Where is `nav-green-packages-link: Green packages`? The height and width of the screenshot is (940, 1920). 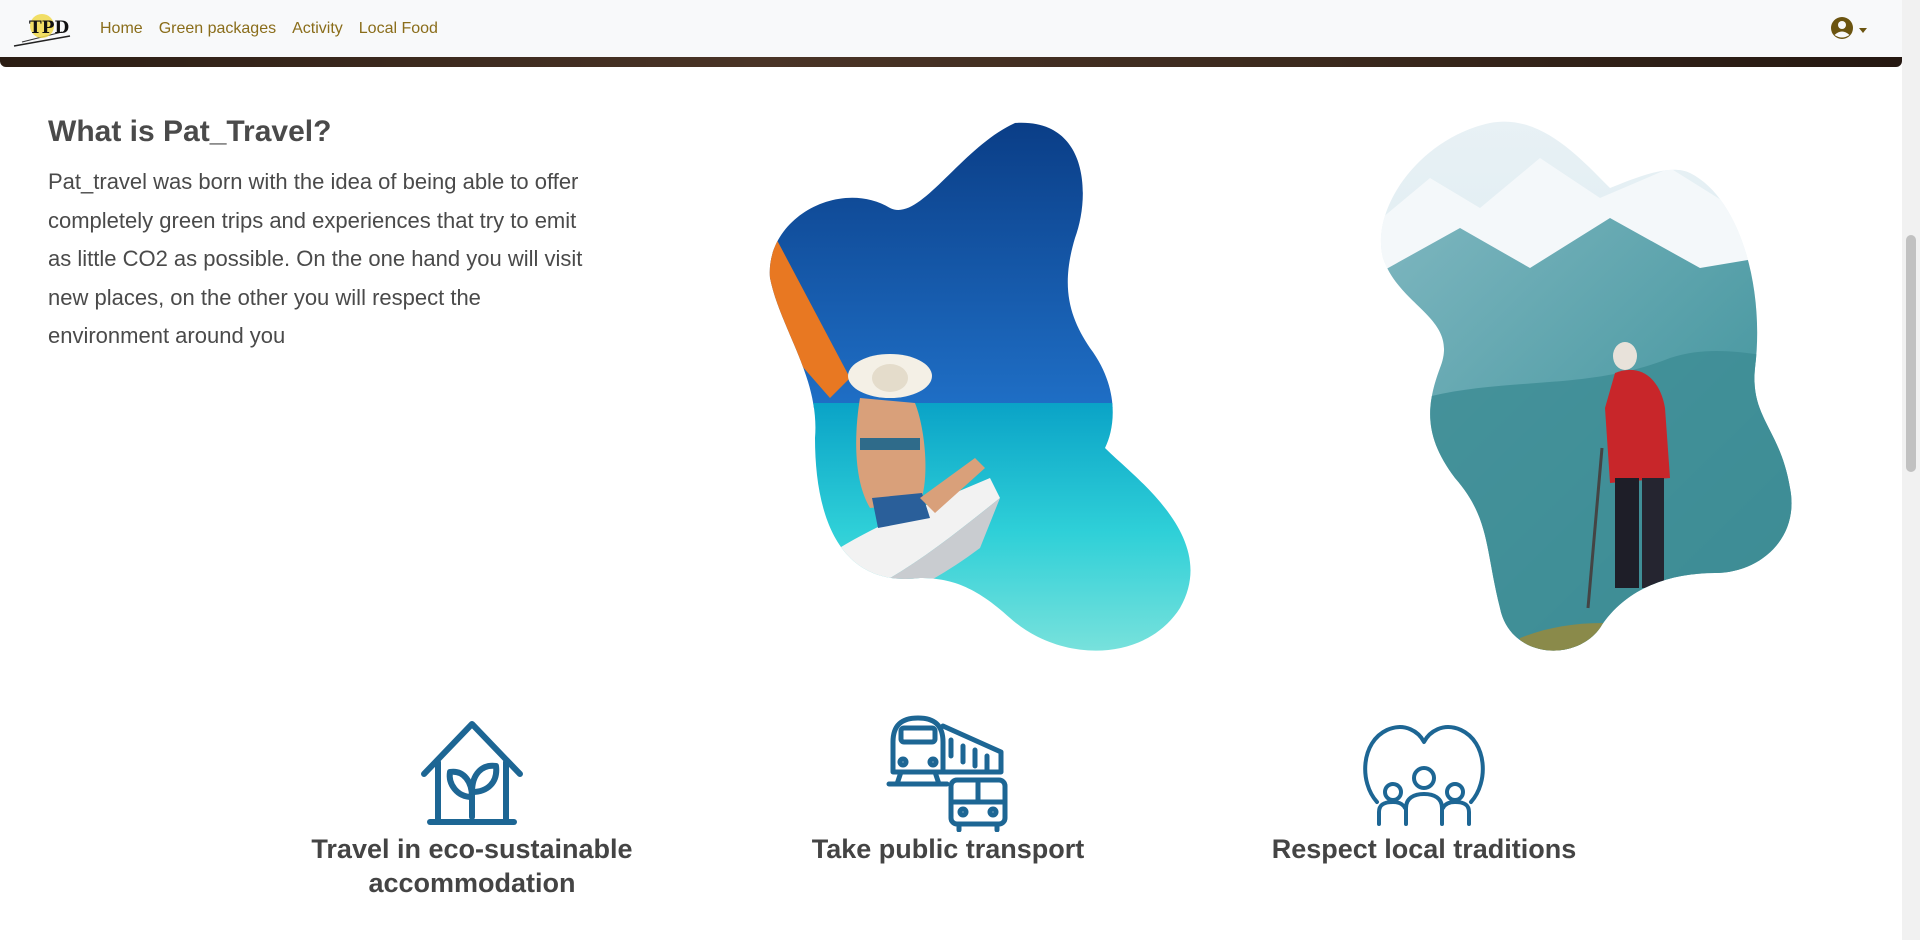 nav-green-packages-link: Green packages is located at coordinates (217, 29).